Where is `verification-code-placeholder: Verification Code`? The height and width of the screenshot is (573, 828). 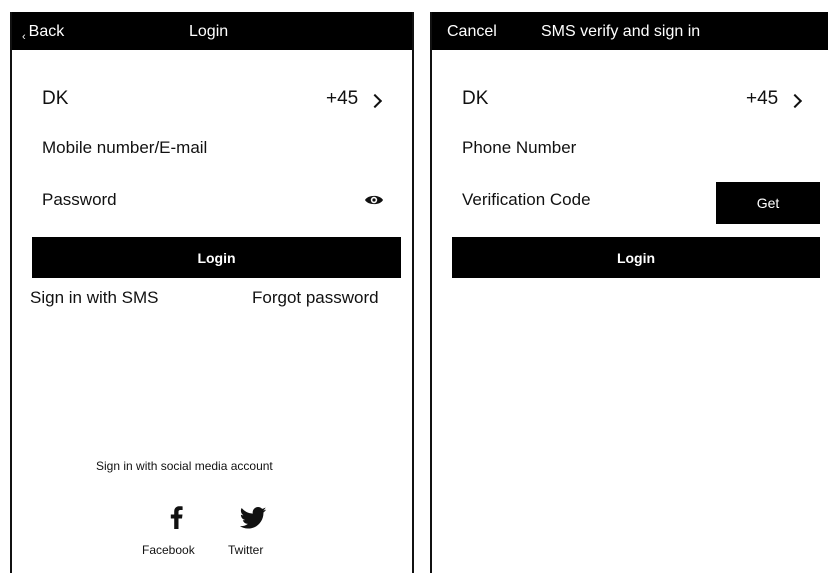 verification-code-placeholder: Verification Code is located at coordinates (526, 199).